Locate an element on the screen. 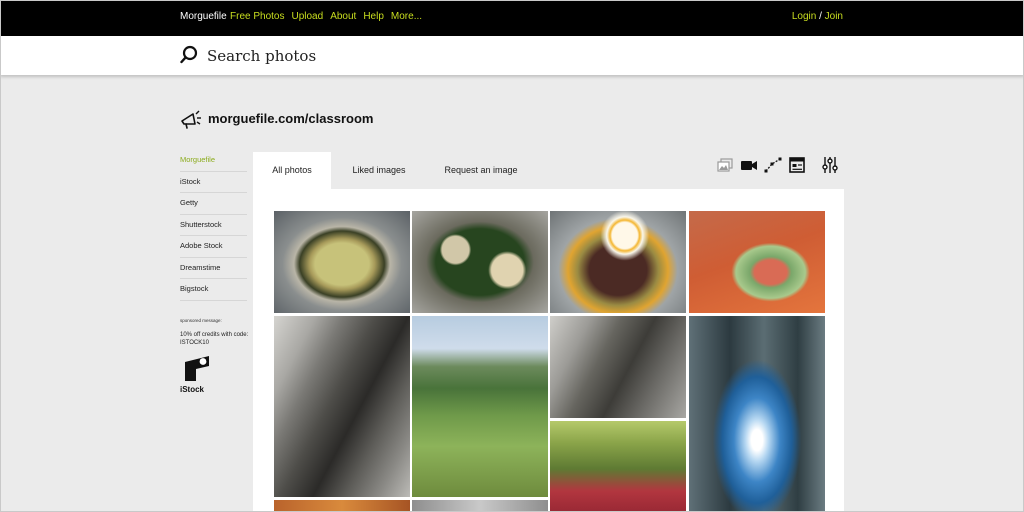 This screenshot has width=1024, height=512. login-link: Login is located at coordinates (804, 16).